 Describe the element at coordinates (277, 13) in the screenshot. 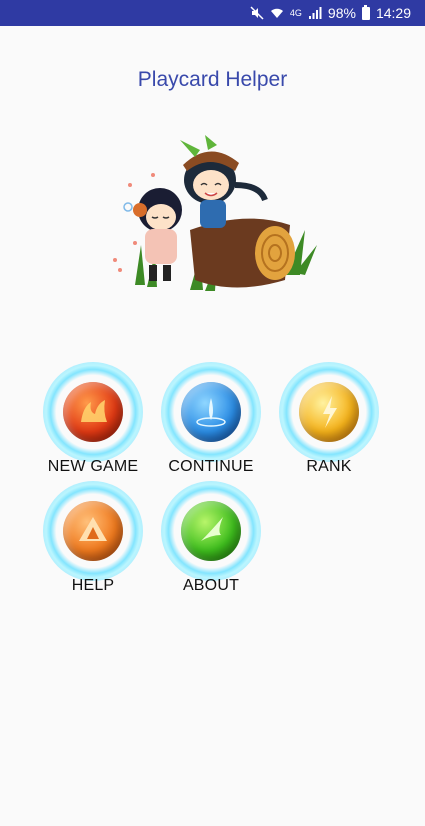

I see `wifi-icon` at that location.